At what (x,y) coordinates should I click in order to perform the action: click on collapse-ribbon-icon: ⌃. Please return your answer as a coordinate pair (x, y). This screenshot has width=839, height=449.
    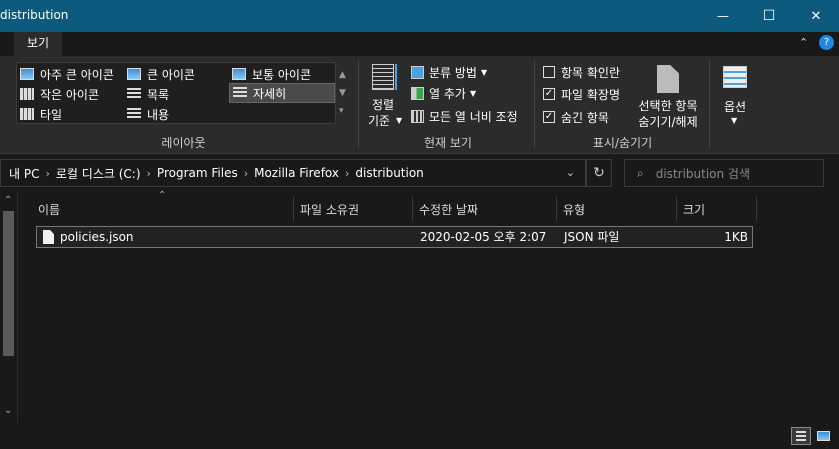
    Looking at the image, I should click on (803, 42).